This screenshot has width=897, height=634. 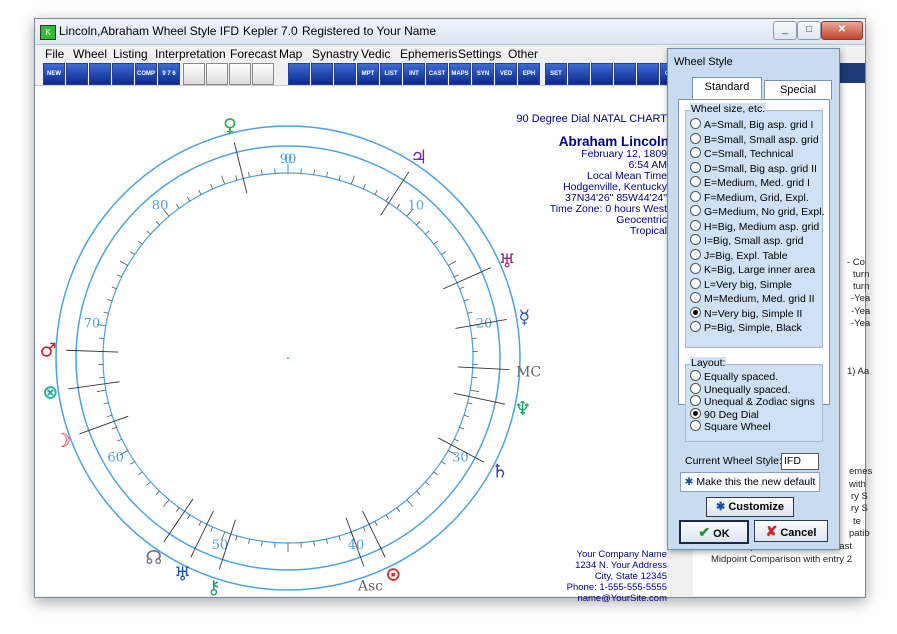 What do you see at coordinates (335, 54) in the screenshot?
I see `menu-item-synastry: Synastry` at bounding box center [335, 54].